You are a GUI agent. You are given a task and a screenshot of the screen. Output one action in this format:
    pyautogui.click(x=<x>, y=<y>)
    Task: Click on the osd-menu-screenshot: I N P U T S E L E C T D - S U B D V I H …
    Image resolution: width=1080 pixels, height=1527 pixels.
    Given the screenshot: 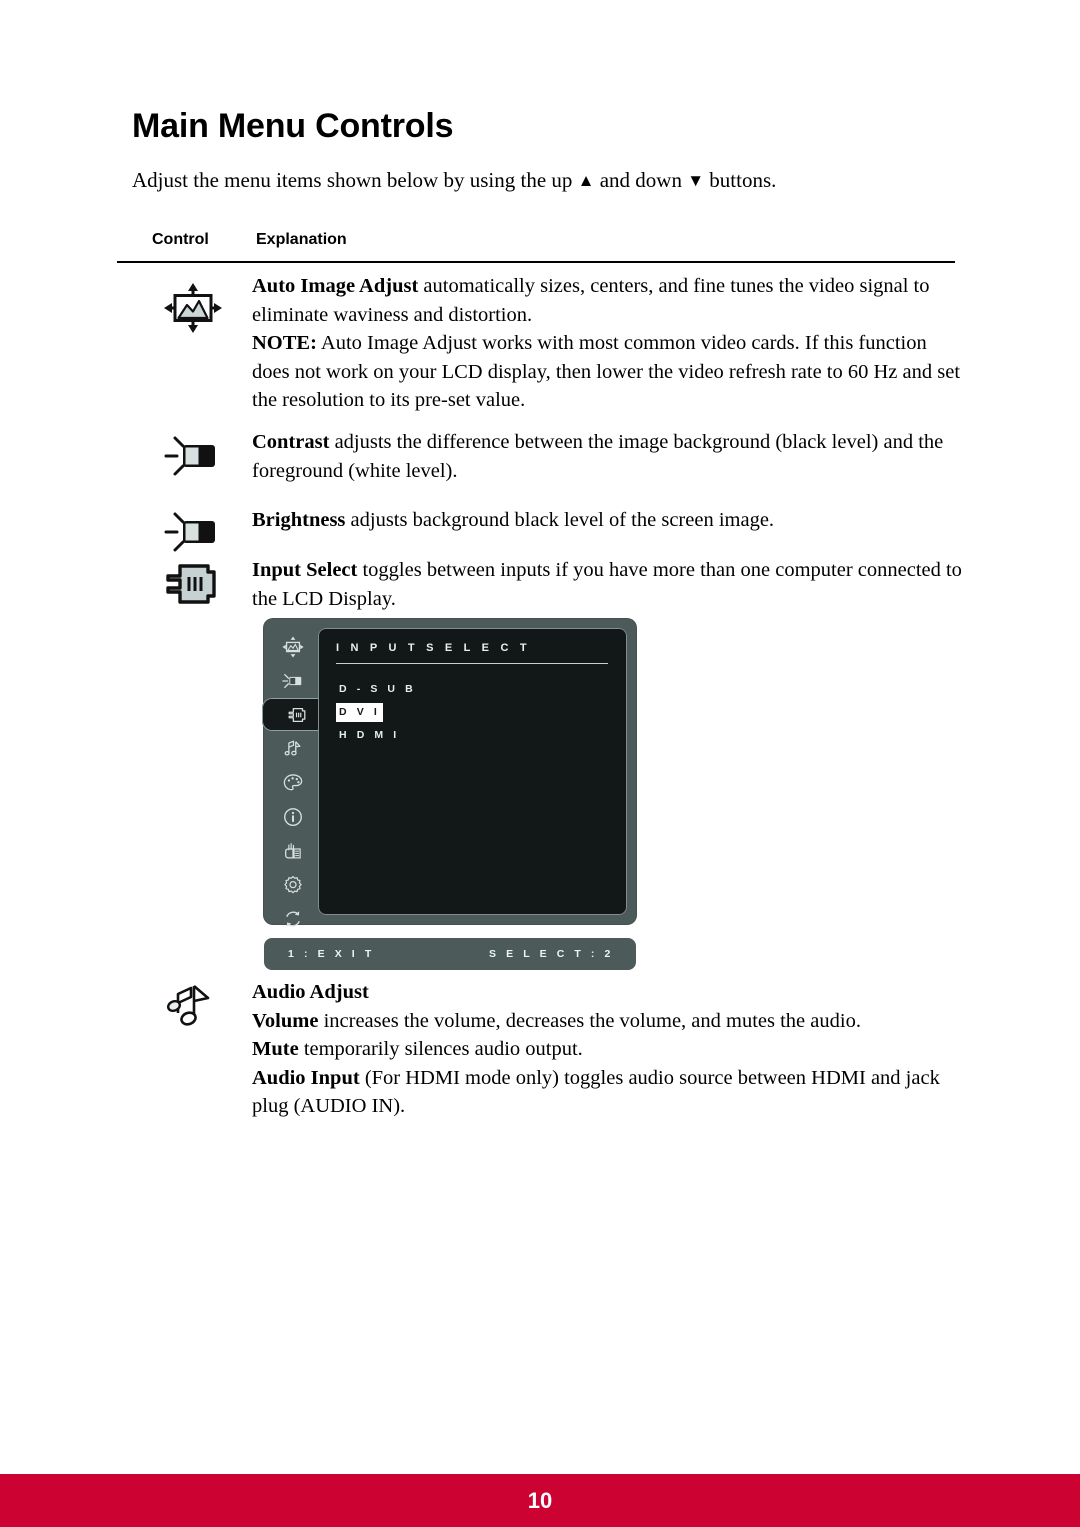 What is the action you would take?
    pyautogui.click(x=449, y=773)
    